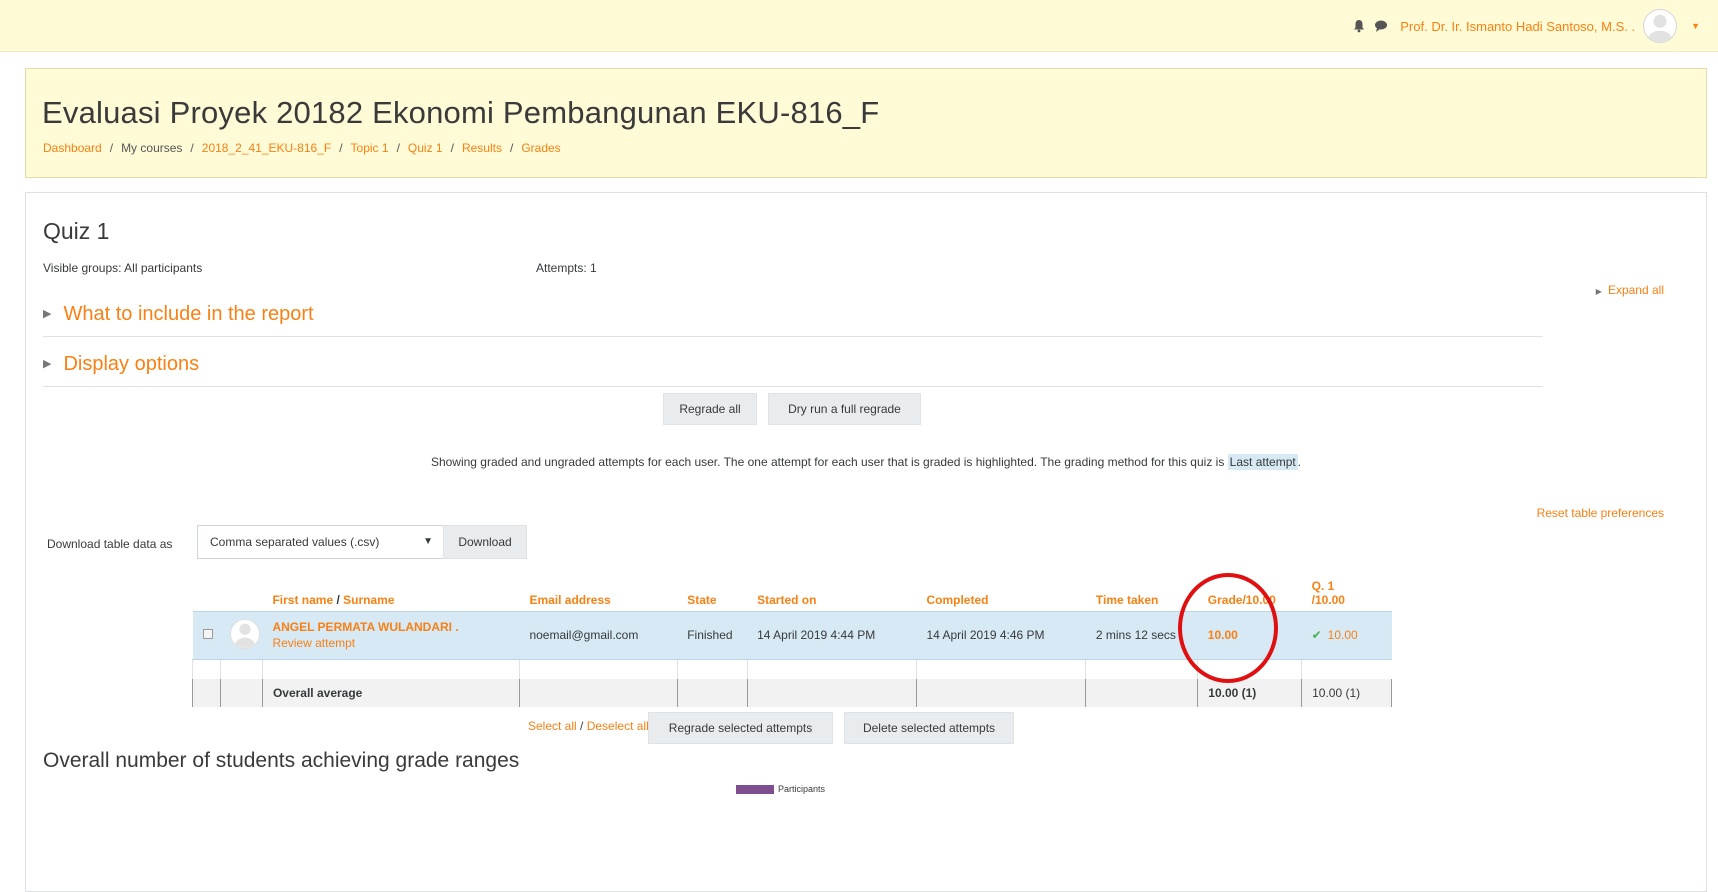 The image size is (1718, 892). Describe the element at coordinates (1346, 693) in the screenshot. I see `overall-average-q1: 10.00 (1)` at that location.